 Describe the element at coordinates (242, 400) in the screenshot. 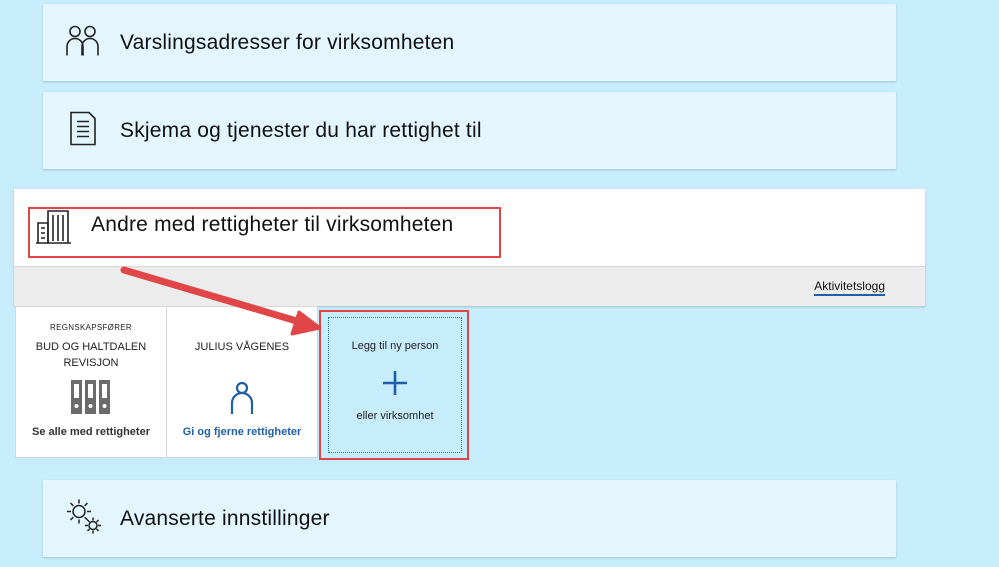

I see `person-icon` at that location.